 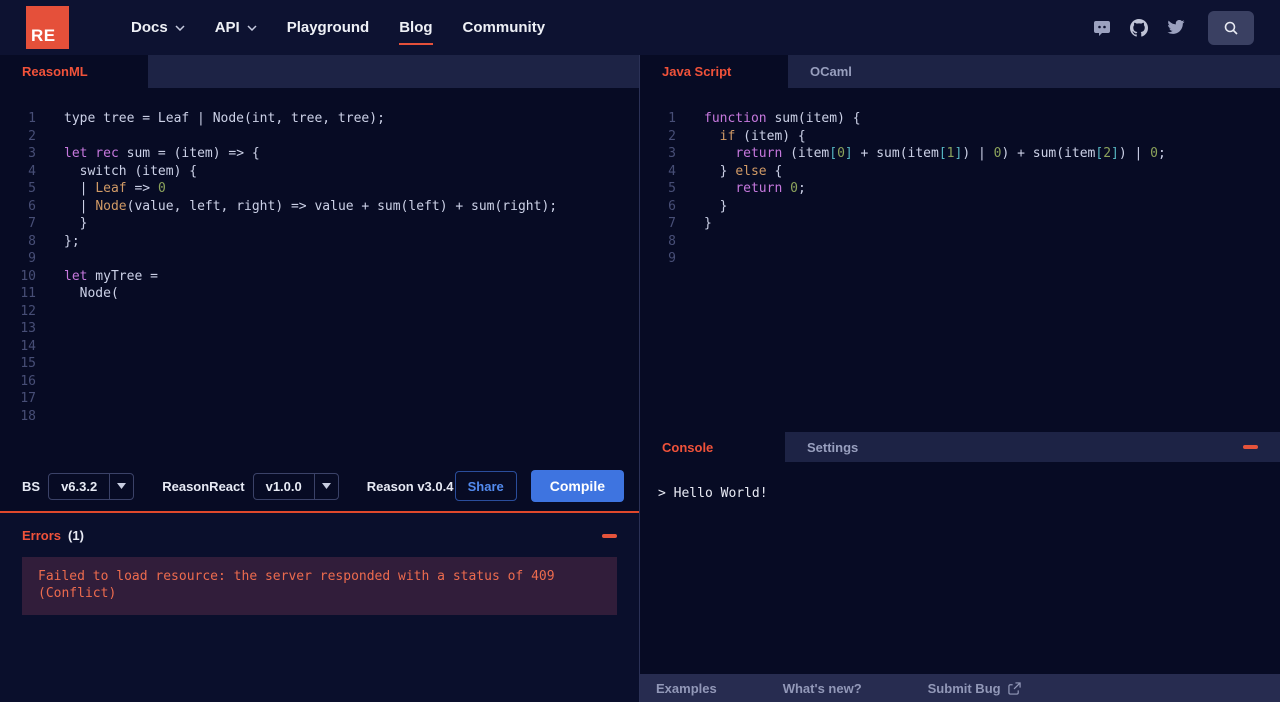 What do you see at coordinates (91, 486) in the screenshot?
I see `bs-version-dropdown: v6.3.2` at bounding box center [91, 486].